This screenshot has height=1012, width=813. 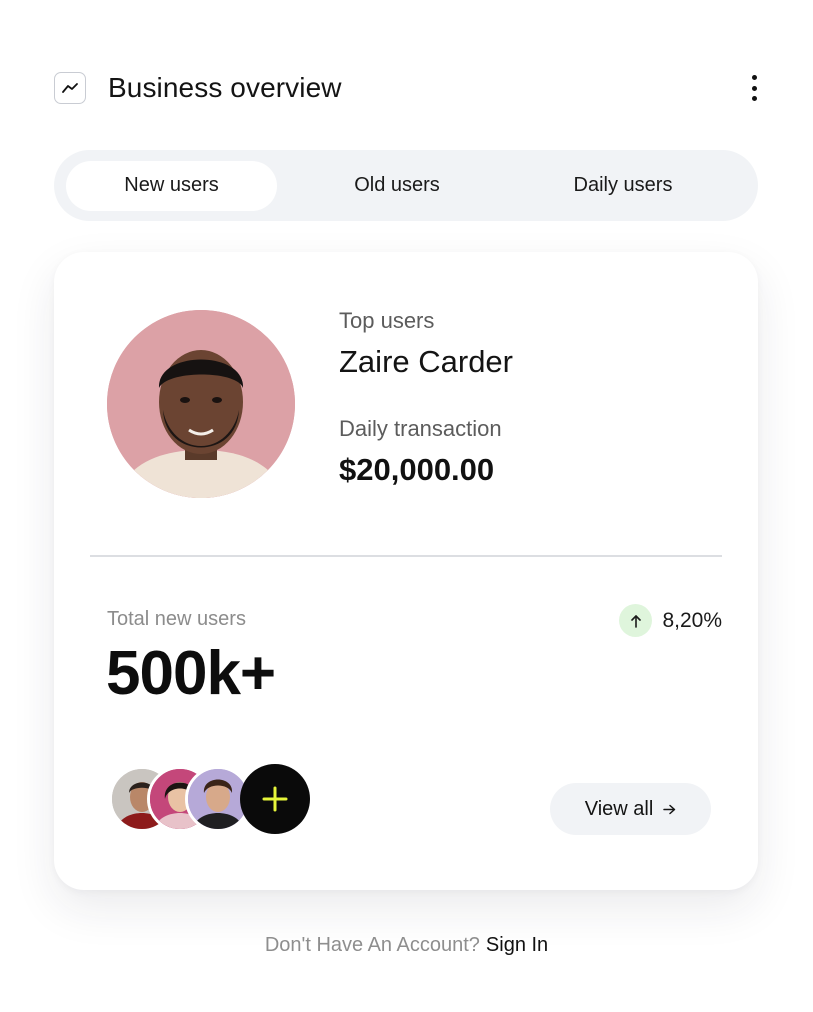 What do you see at coordinates (406, 556) in the screenshot?
I see `divider` at bounding box center [406, 556].